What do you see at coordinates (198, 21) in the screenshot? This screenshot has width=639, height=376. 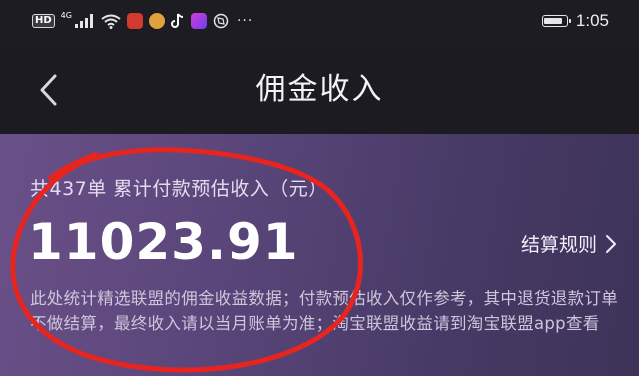 I see `video-app-icon` at bounding box center [198, 21].